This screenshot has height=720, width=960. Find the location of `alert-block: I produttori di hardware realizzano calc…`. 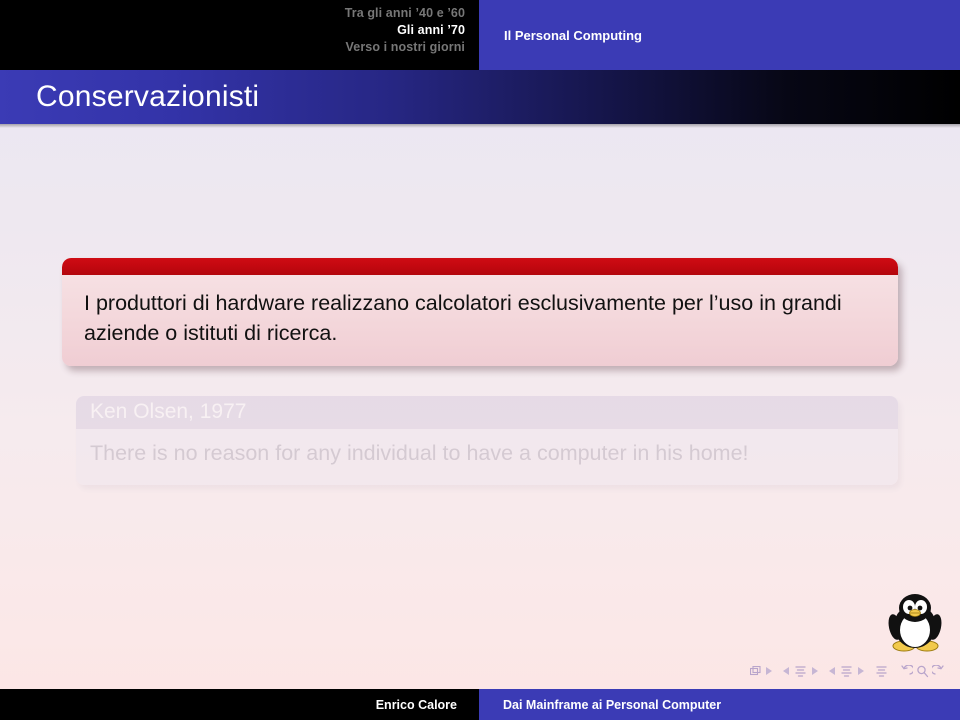

alert-block: I produttori di hardware realizzano calc… is located at coordinates (480, 312).